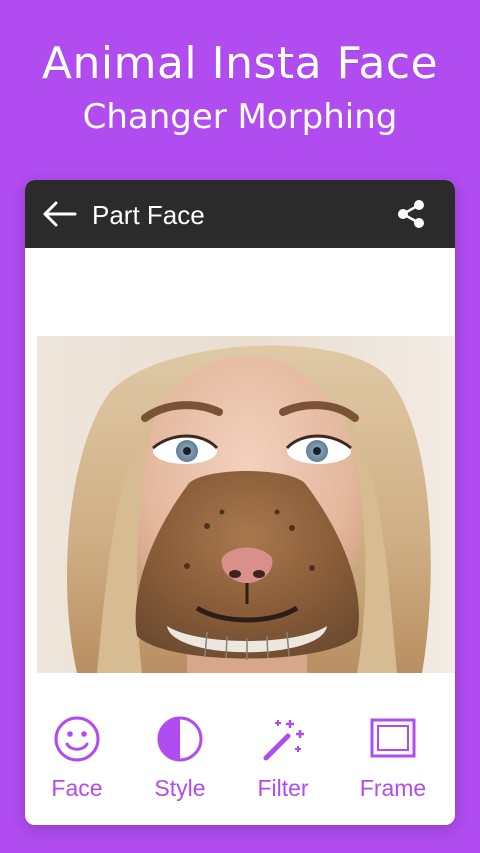 The height and width of the screenshot is (853, 480). What do you see at coordinates (393, 738) in the screenshot?
I see `frame-icon` at bounding box center [393, 738].